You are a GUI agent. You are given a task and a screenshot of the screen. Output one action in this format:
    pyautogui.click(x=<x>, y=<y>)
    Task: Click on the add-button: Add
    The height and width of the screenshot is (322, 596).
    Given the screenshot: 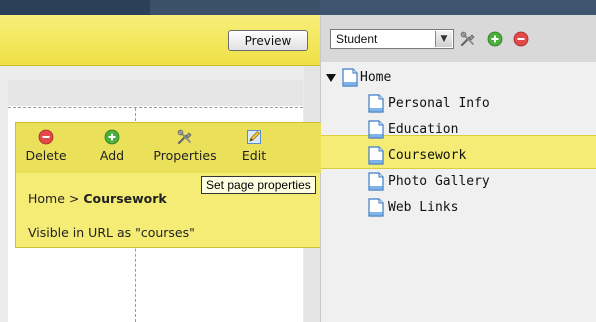 What is the action you would take?
    pyautogui.click(x=112, y=149)
    